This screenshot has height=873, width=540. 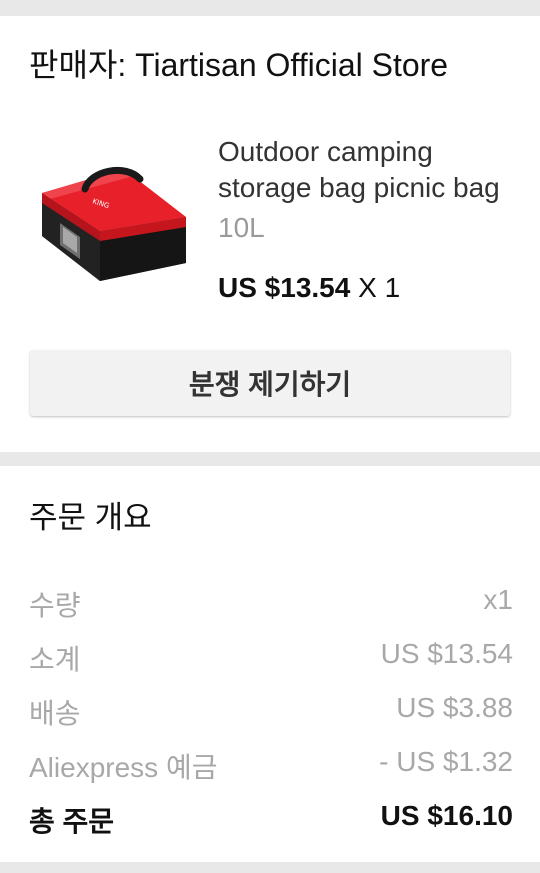 I want to click on summary-value: US $3.88, so click(x=454, y=707).